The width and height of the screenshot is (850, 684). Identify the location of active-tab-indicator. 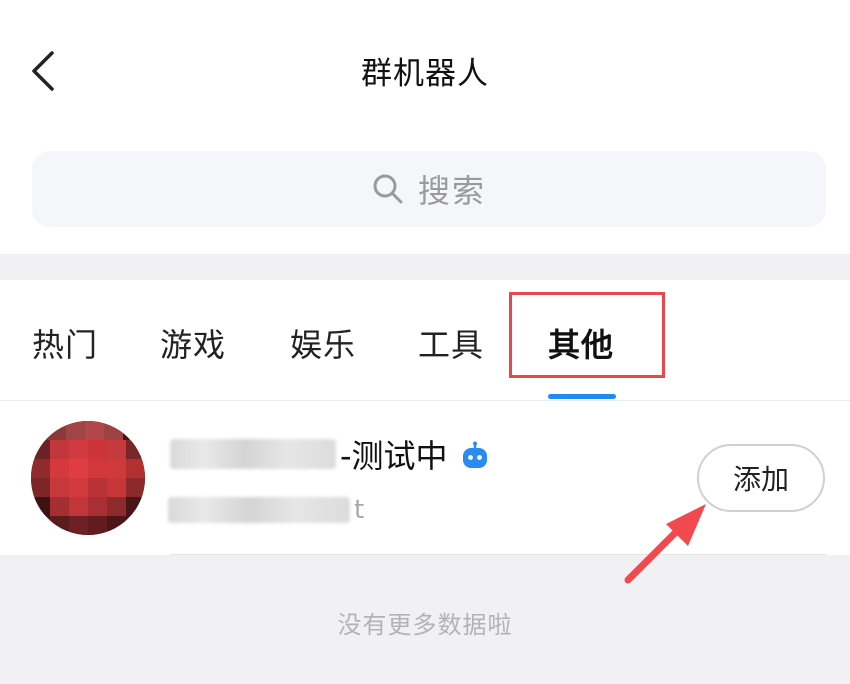
(582, 396).